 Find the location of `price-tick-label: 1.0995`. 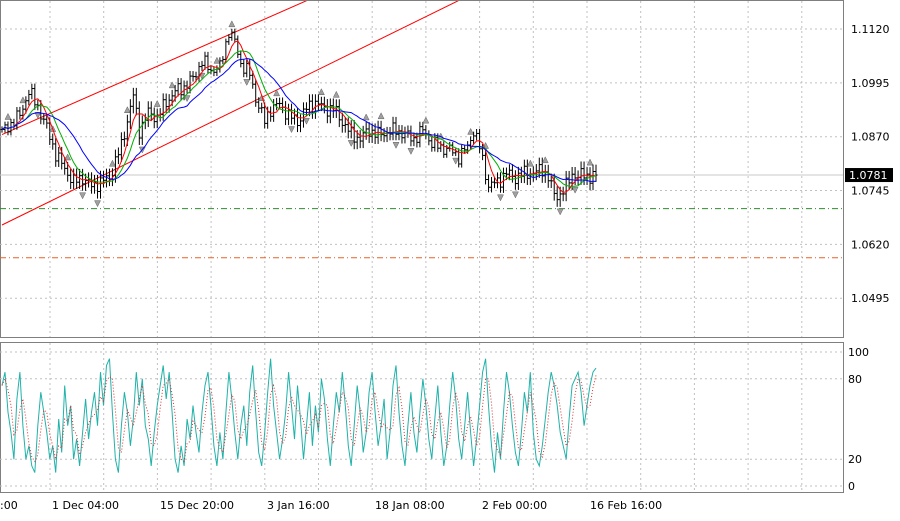

price-tick-label: 1.0995 is located at coordinates (870, 83).